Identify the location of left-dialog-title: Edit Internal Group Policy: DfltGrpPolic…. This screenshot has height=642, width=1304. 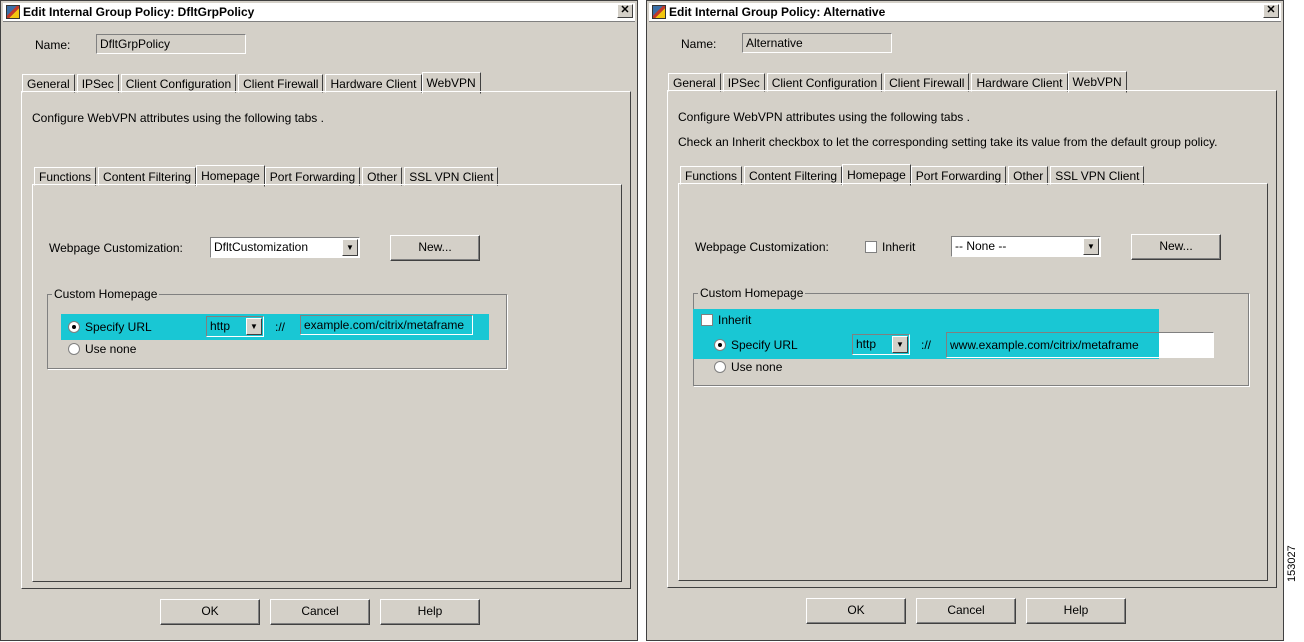
(139, 12).